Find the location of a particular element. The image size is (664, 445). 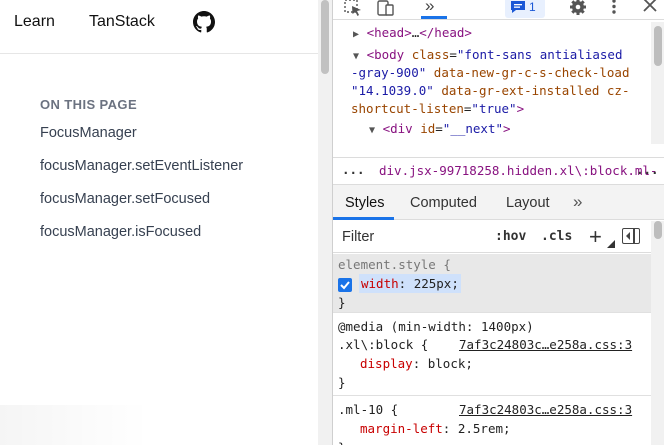

dom-node-body: ▼ <body class="font-sans antialiased is located at coordinates (487, 56).